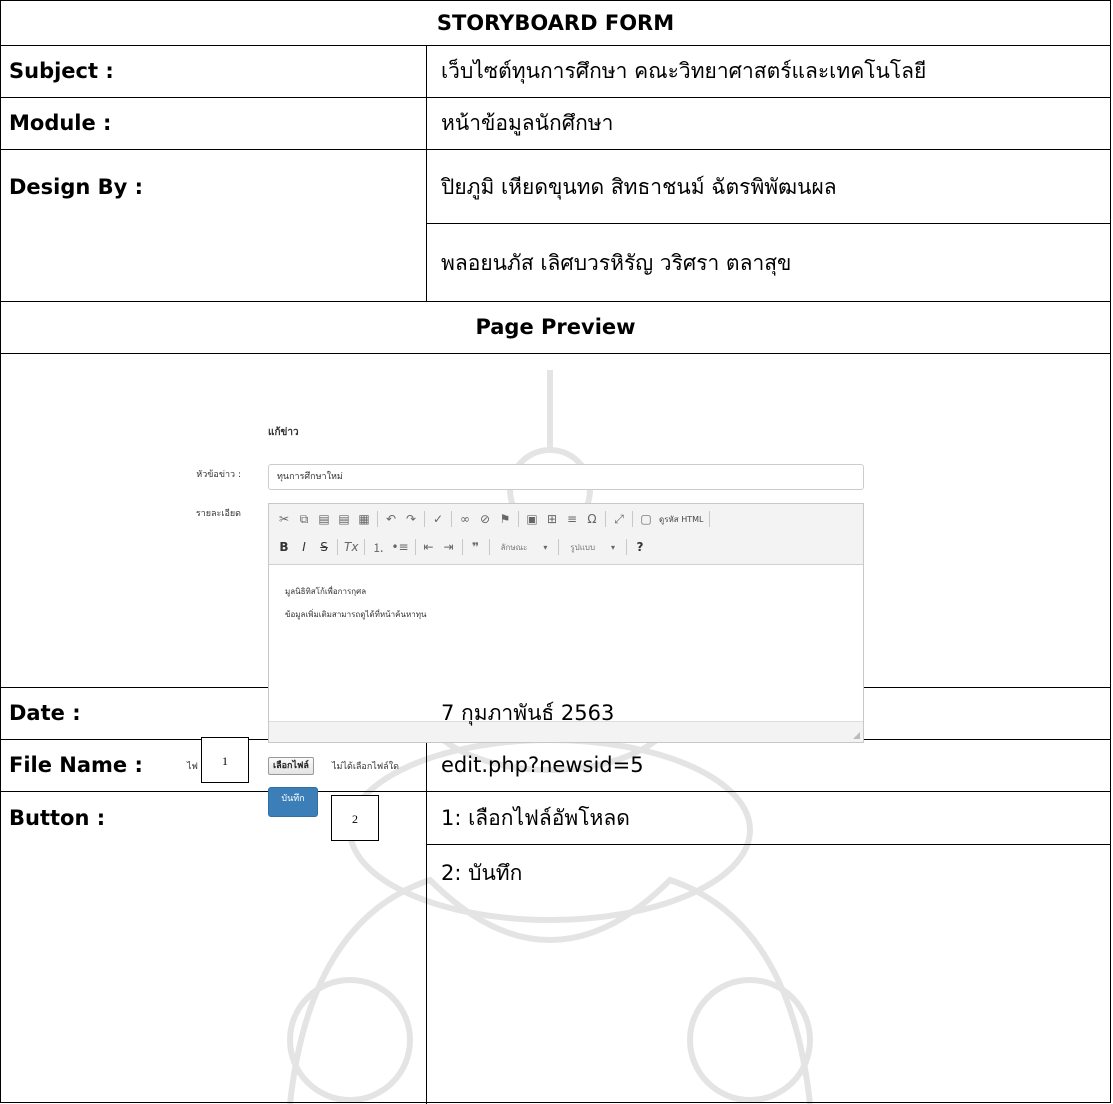  Describe the element at coordinates (326, 591) in the screenshot. I see `editor-line: มูลนิธิทิสโก้เพื่อการกุศล` at that location.